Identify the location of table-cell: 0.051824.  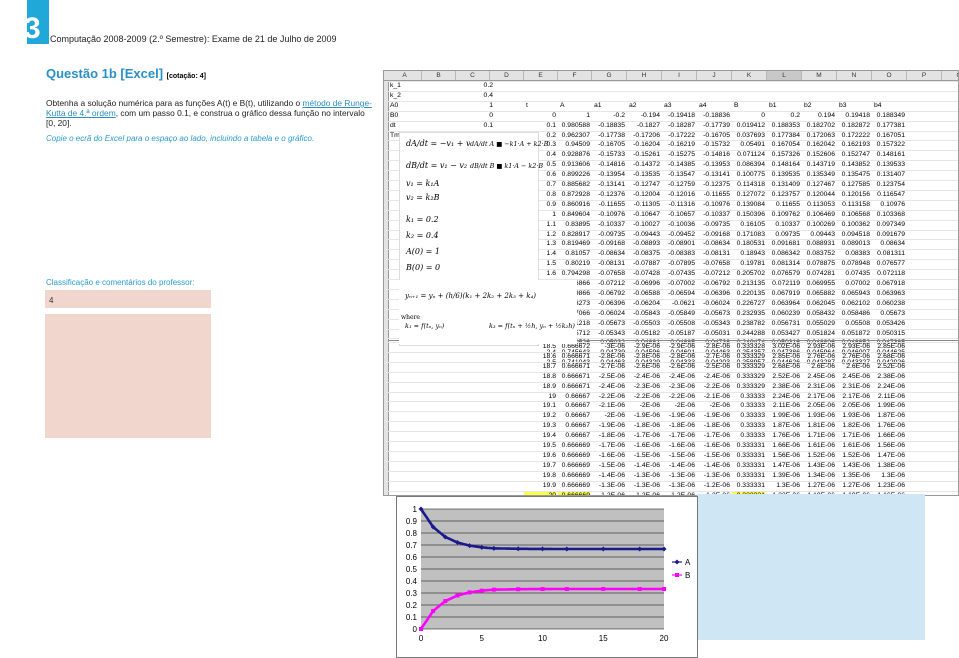
(818, 333).